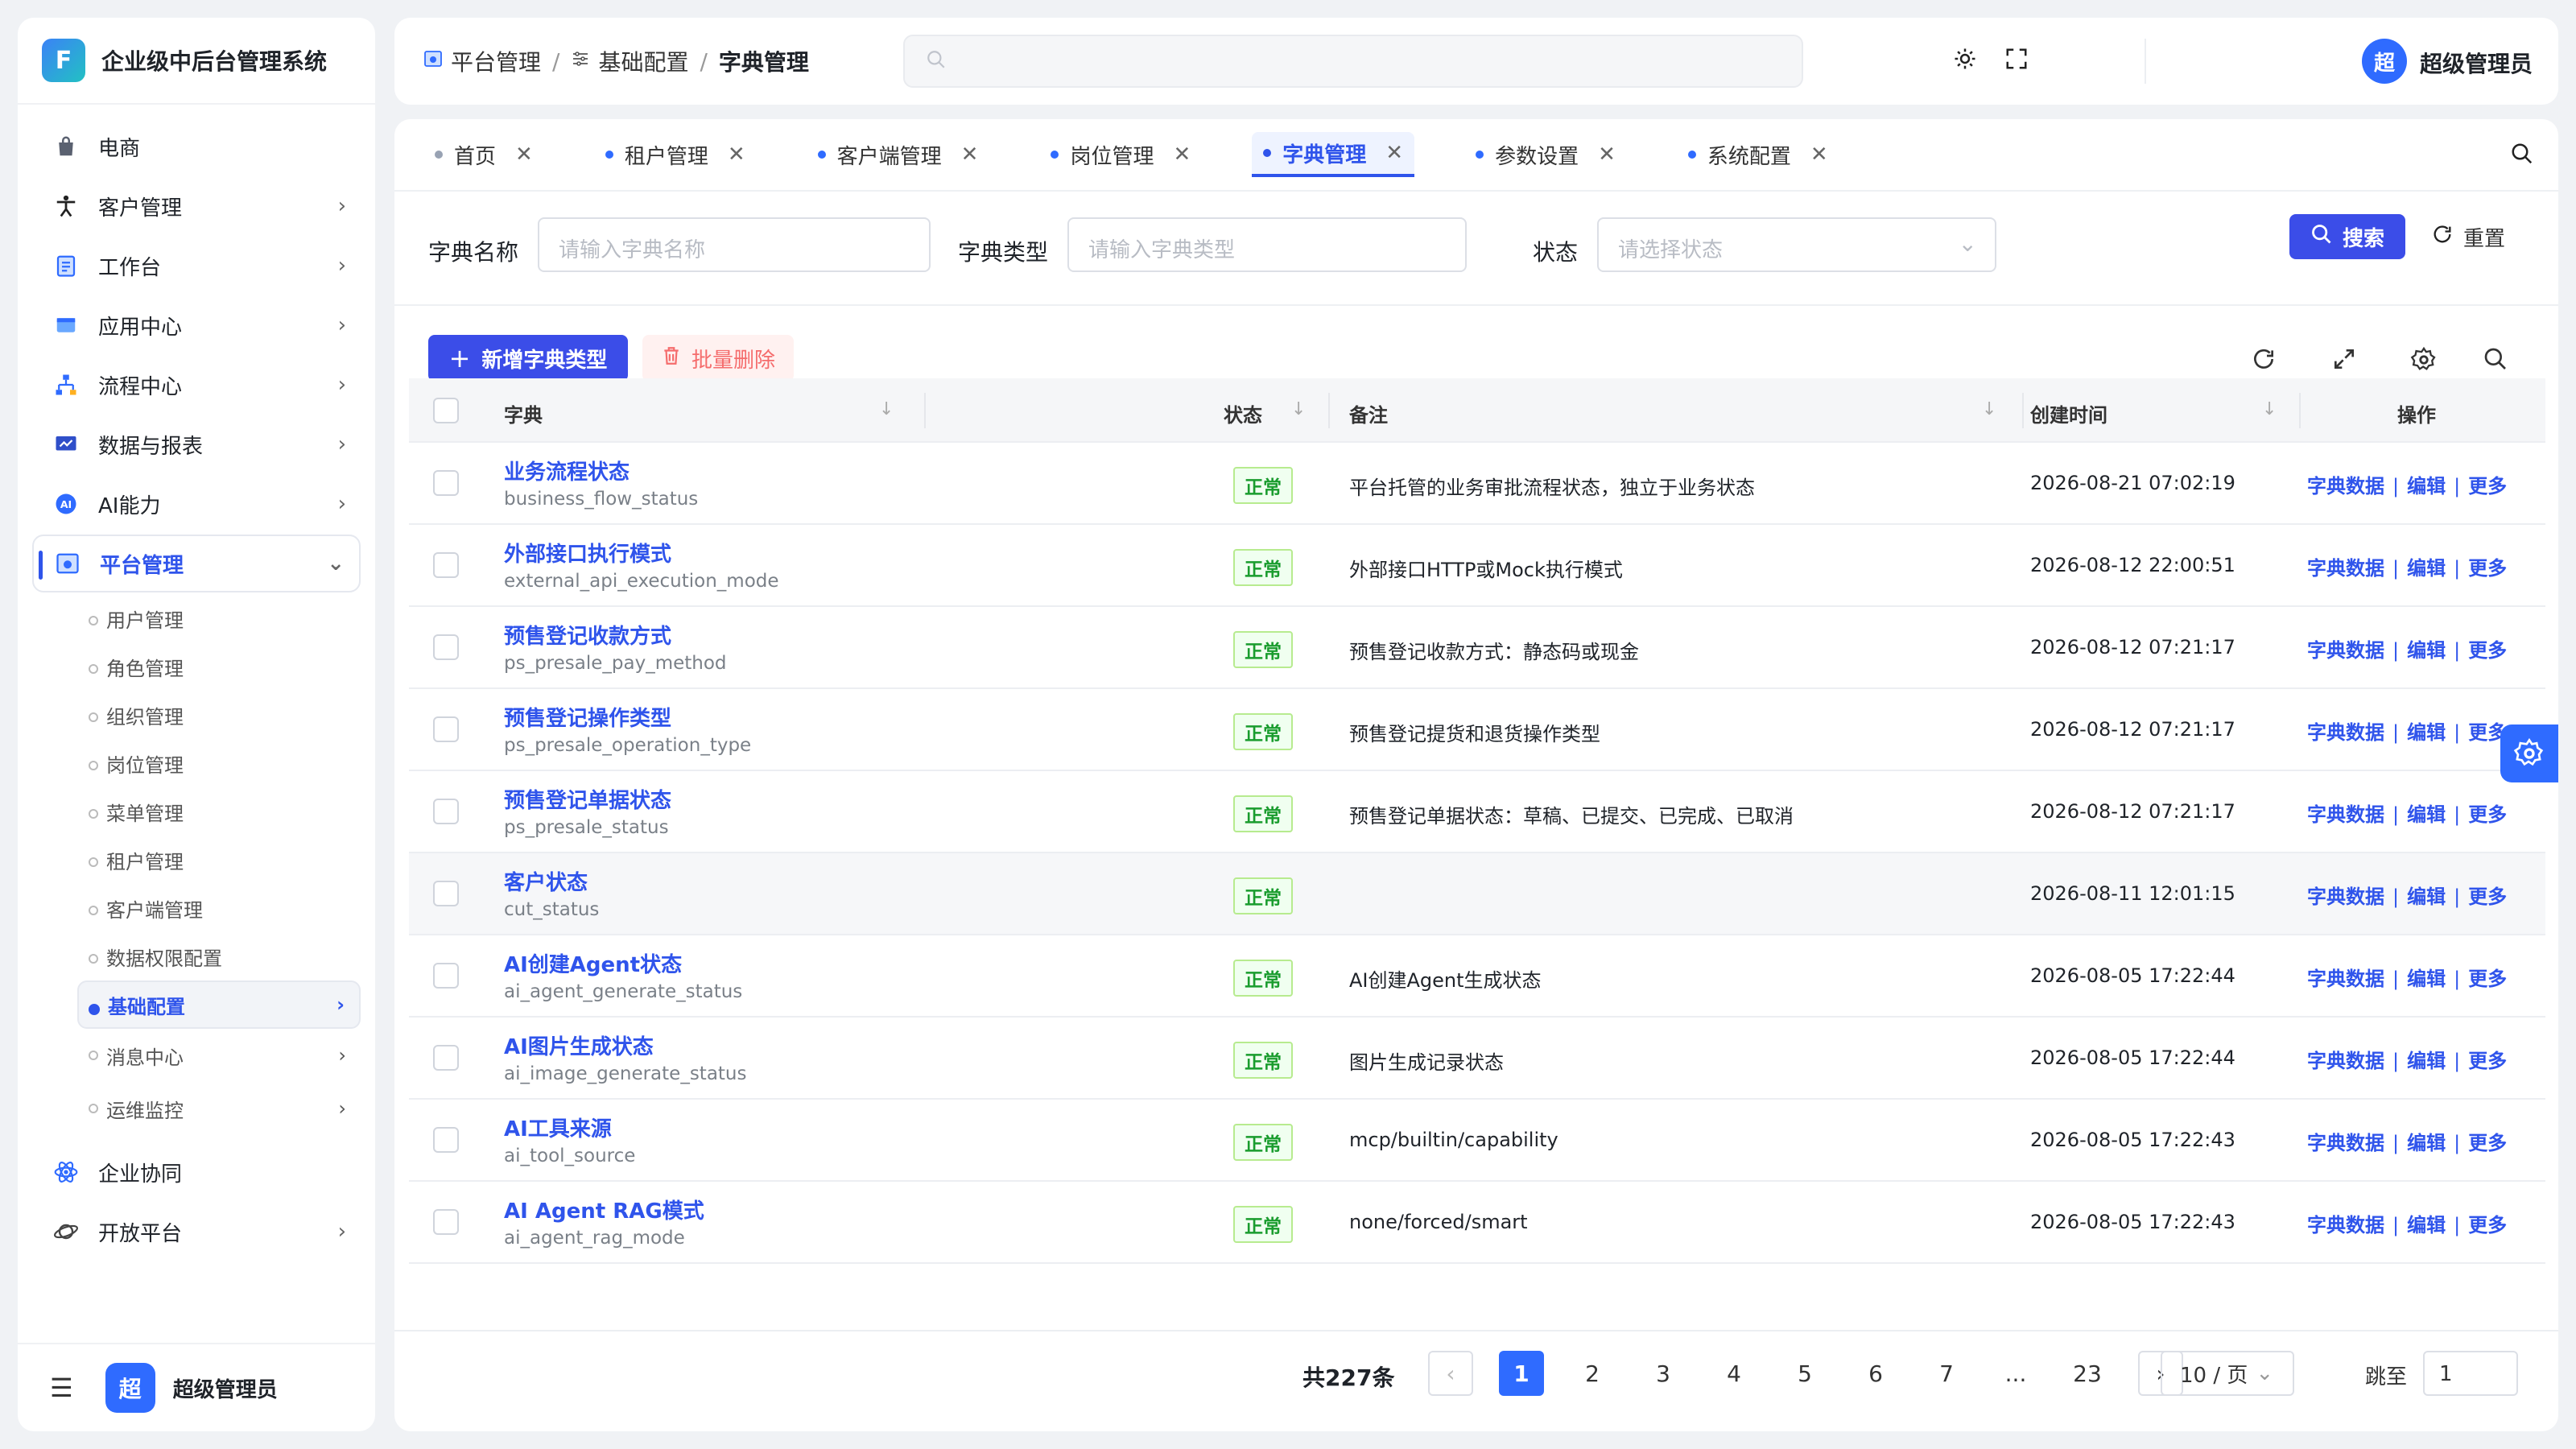 The width and height of the screenshot is (2576, 1449). What do you see at coordinates (196, 504) in the screenshot?
I see `sidebar-item-ai: AI AI能力 ›` at bounding box center [196, 504].